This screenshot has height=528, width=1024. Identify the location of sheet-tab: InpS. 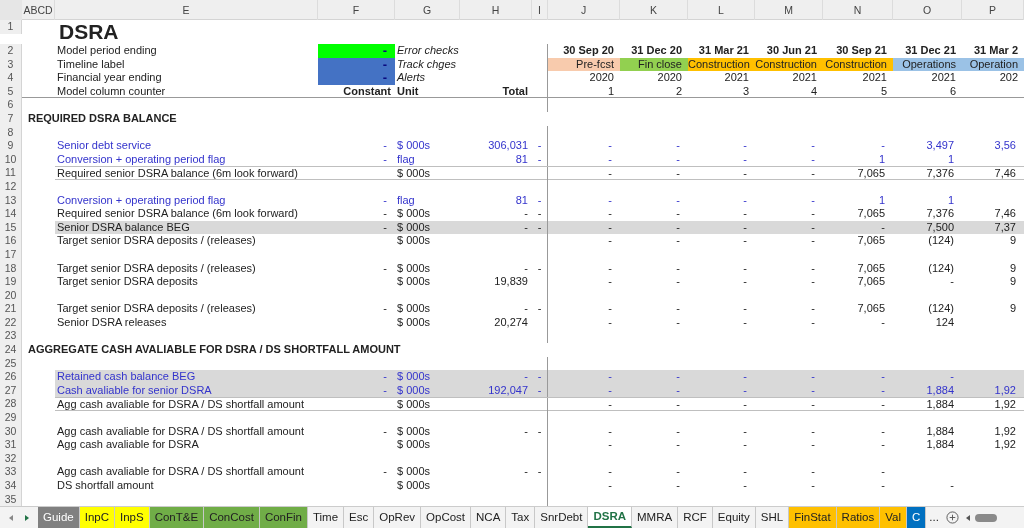
(132, 517).